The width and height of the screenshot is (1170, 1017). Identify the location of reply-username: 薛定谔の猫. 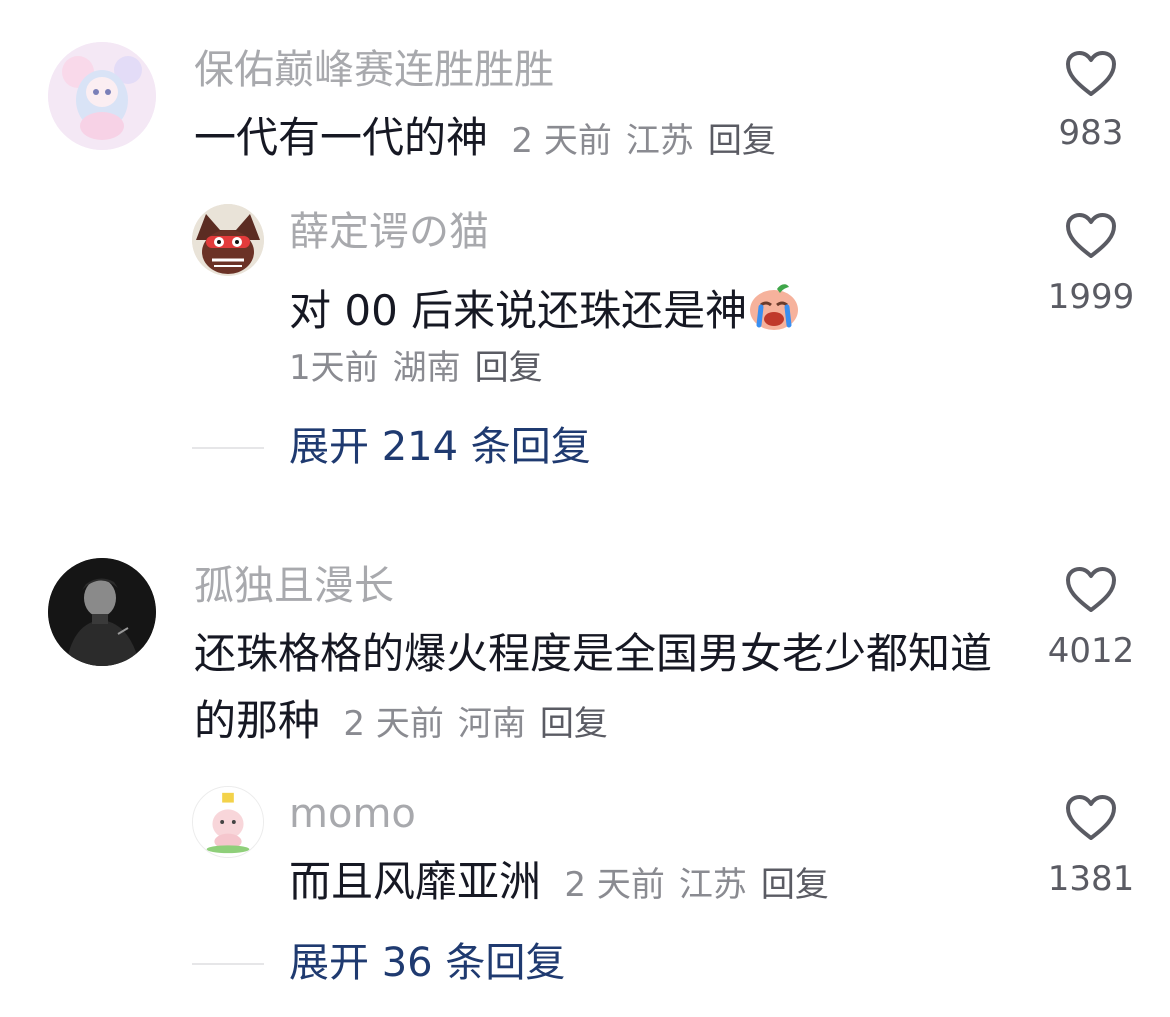
(389, 232).